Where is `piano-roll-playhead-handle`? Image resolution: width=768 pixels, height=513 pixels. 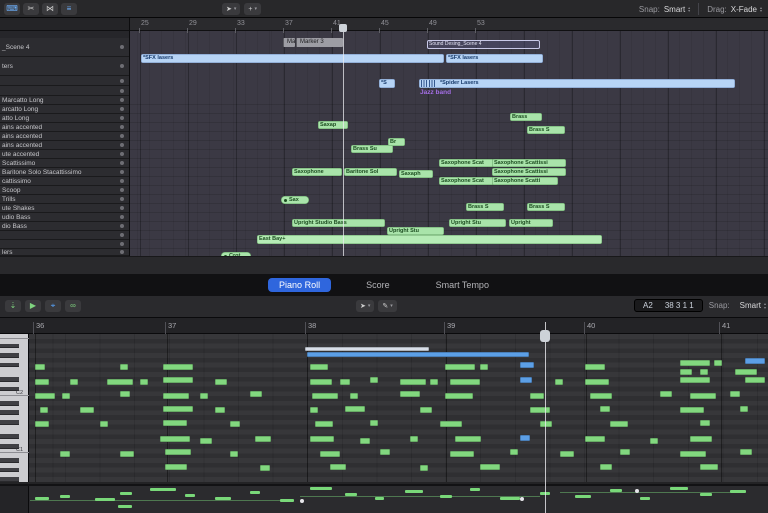
piano-roll-playhead-handle is located at coordinates (545, 336).